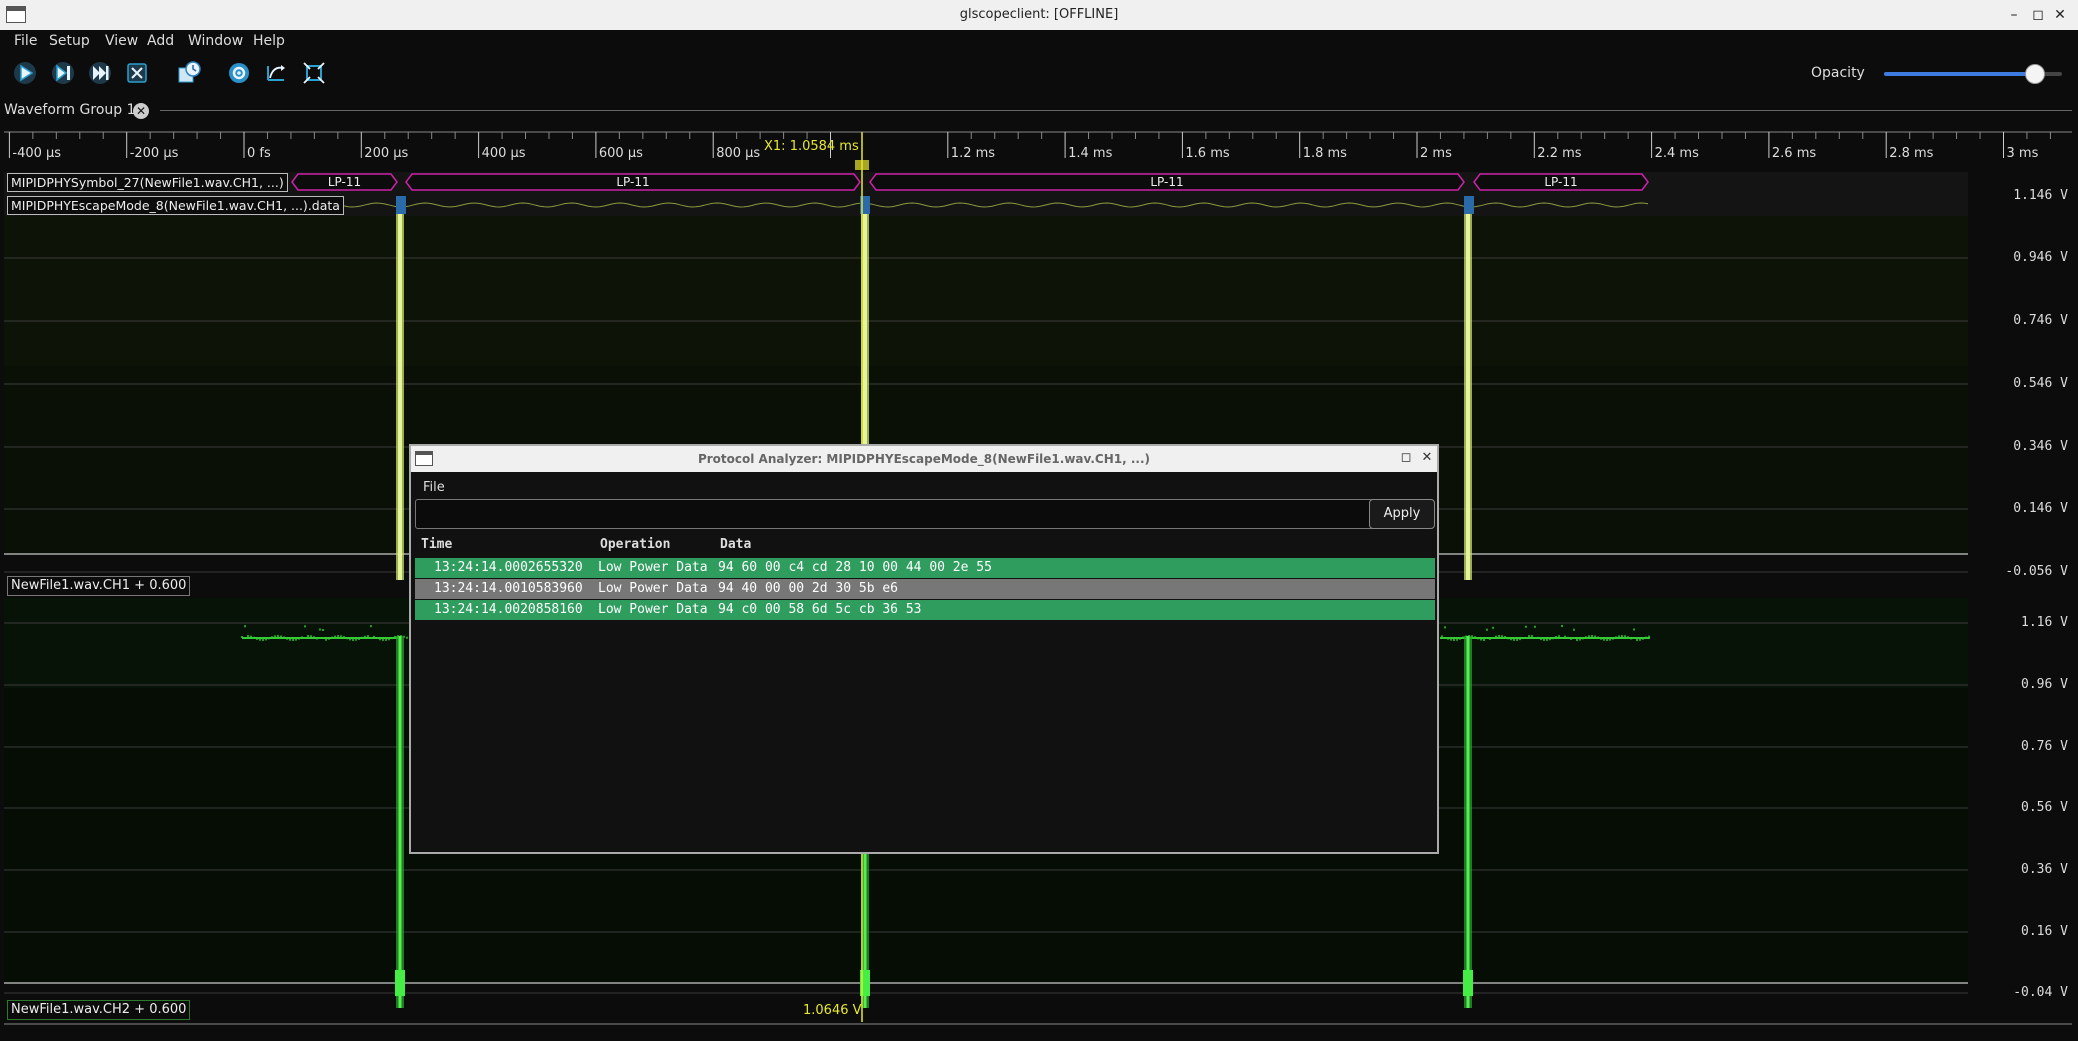  I want to click on column-header-operation: Operation, so click(635, 544).